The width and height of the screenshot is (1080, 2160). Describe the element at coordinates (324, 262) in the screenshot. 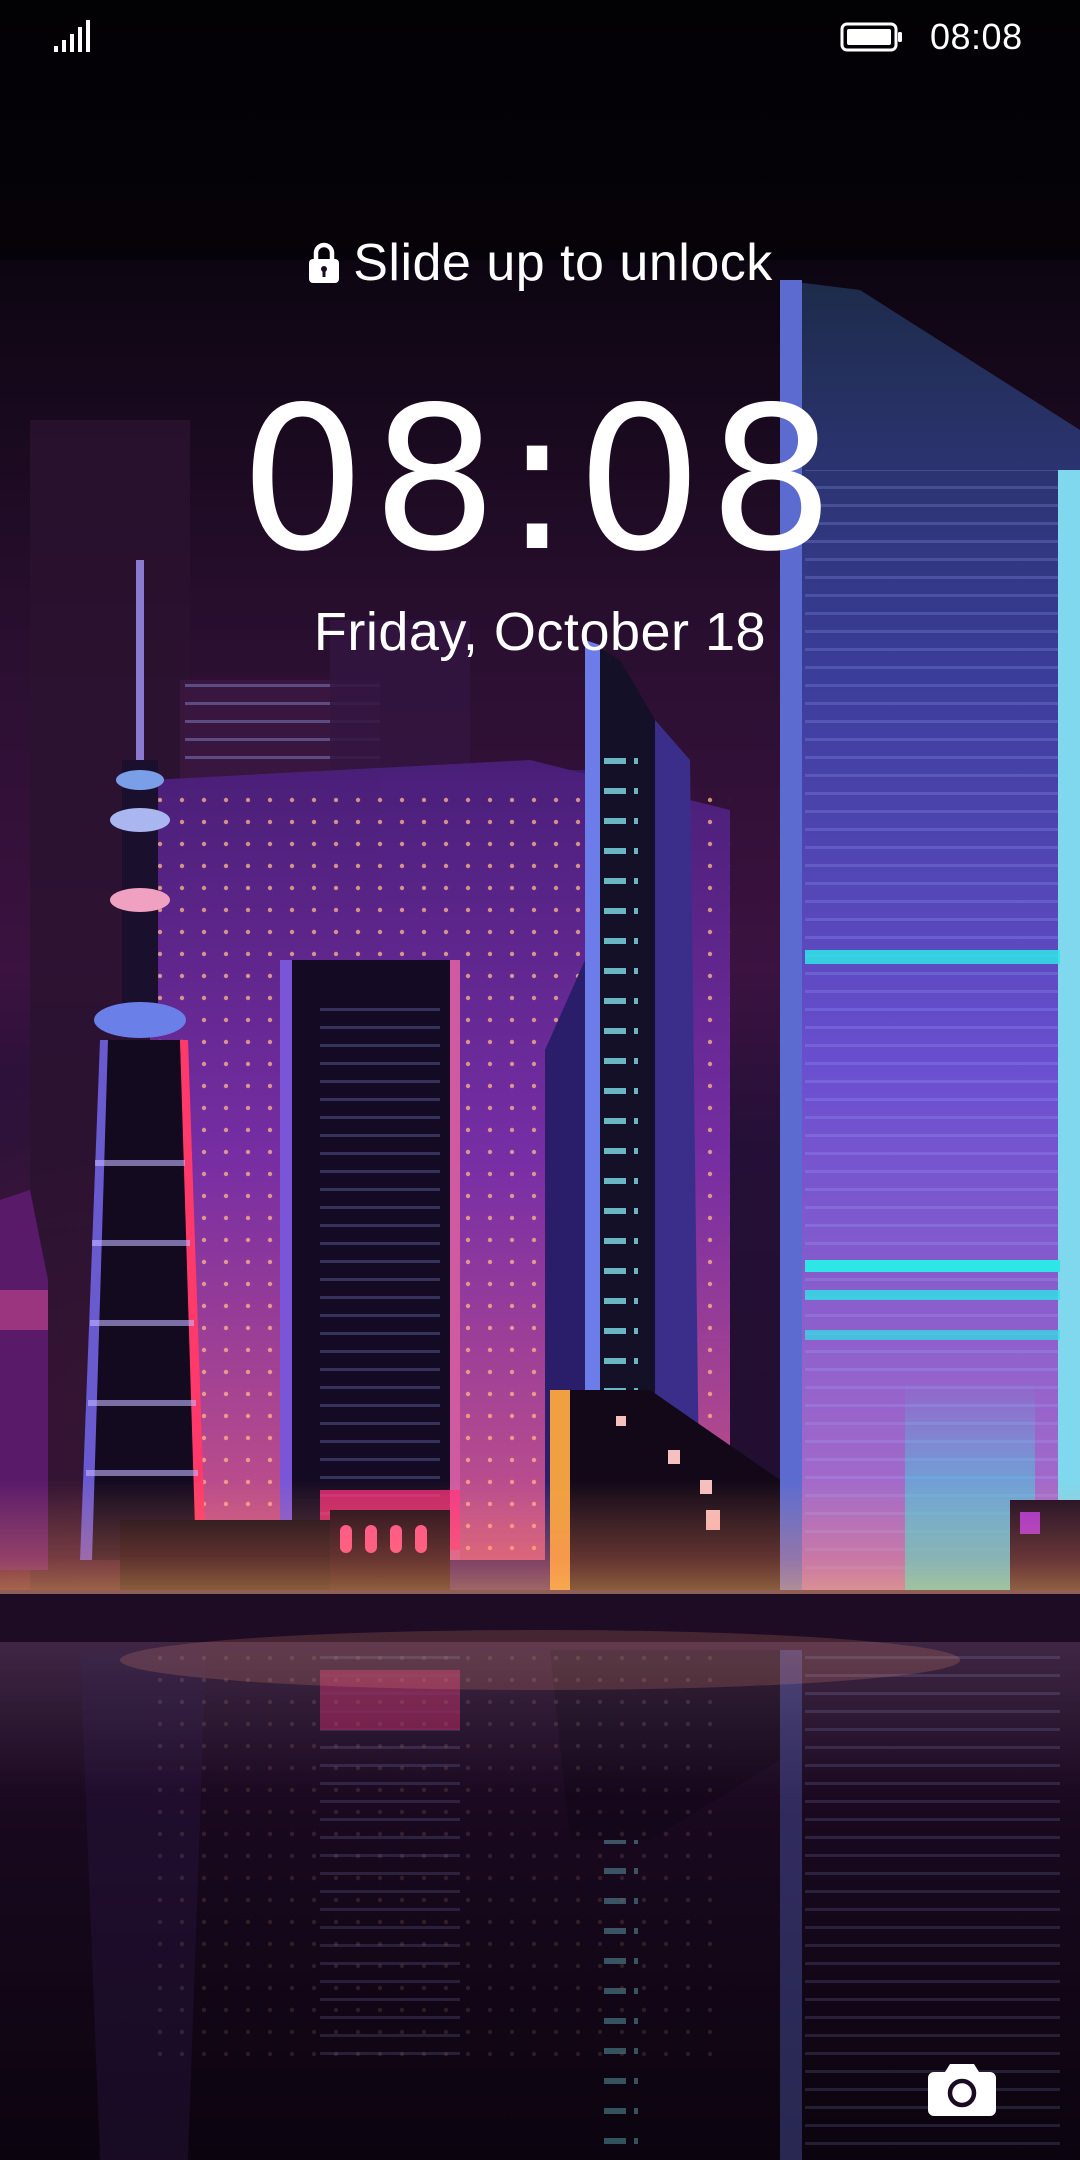

I see `padlock-icon` at that location.